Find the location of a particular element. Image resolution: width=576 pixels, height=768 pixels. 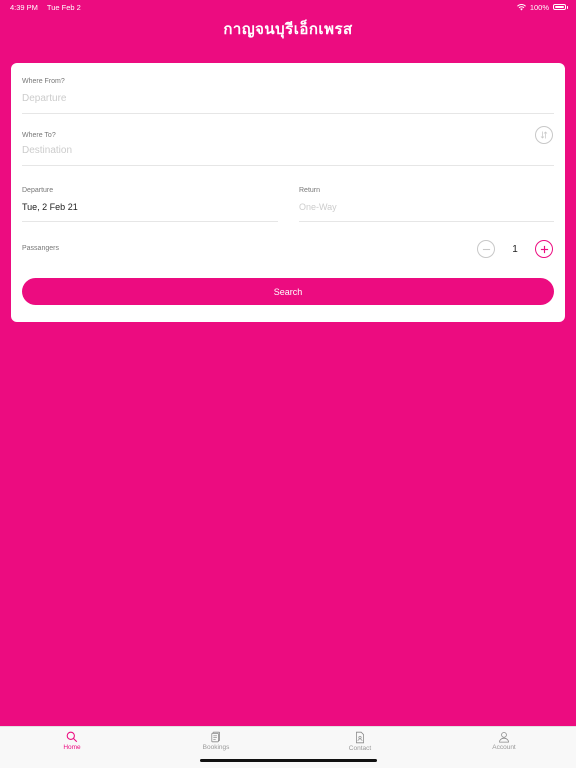

bookings-icon is located at coordinates (215, 737).